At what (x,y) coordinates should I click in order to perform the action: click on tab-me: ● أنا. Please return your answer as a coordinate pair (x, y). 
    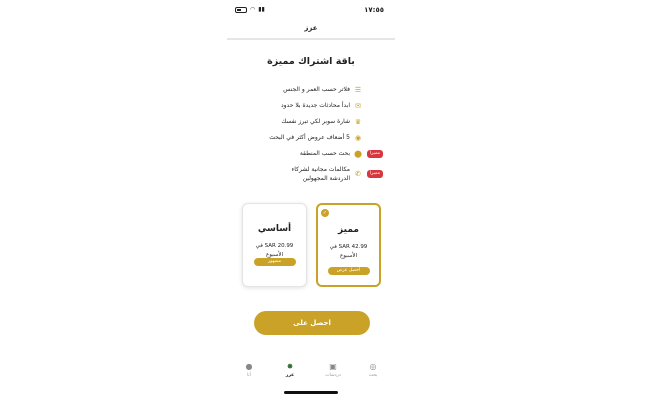
    Looking at the image, I should click on (249, 371).